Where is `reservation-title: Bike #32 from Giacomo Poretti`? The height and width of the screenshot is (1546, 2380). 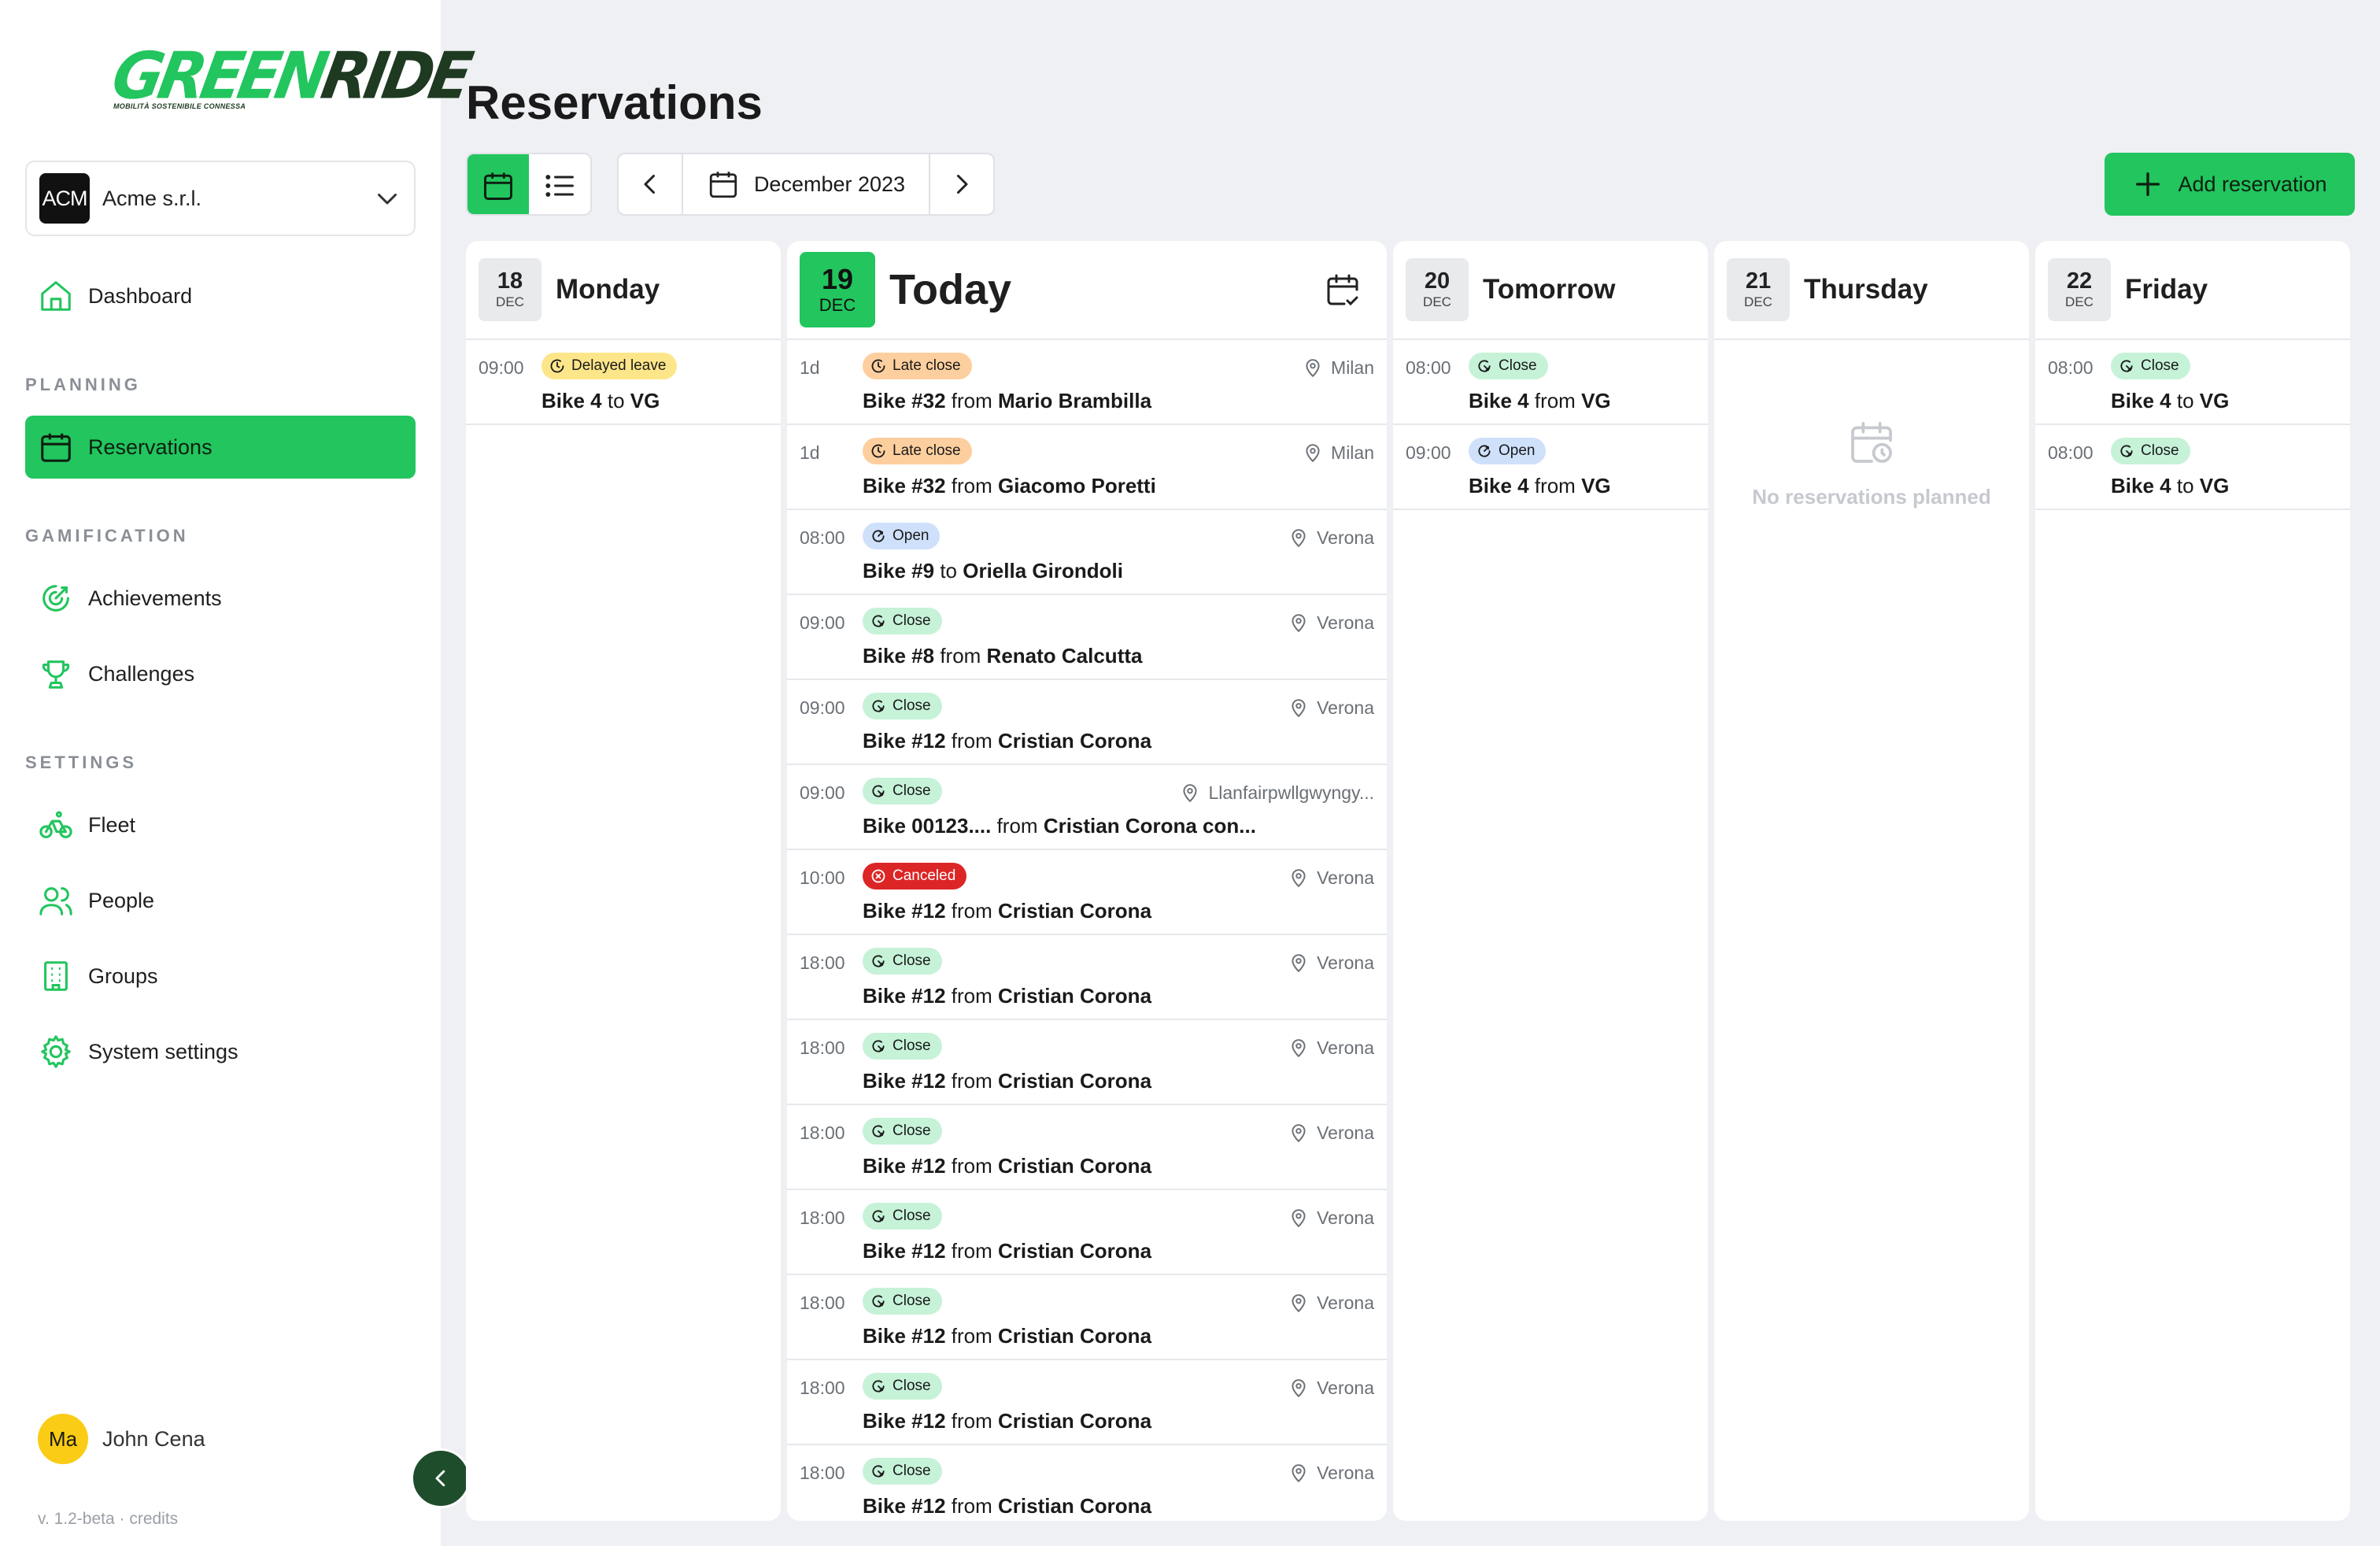 reservation-title: Bike #32 from Giacomo Poretti is located at coordinates (1009, 486).